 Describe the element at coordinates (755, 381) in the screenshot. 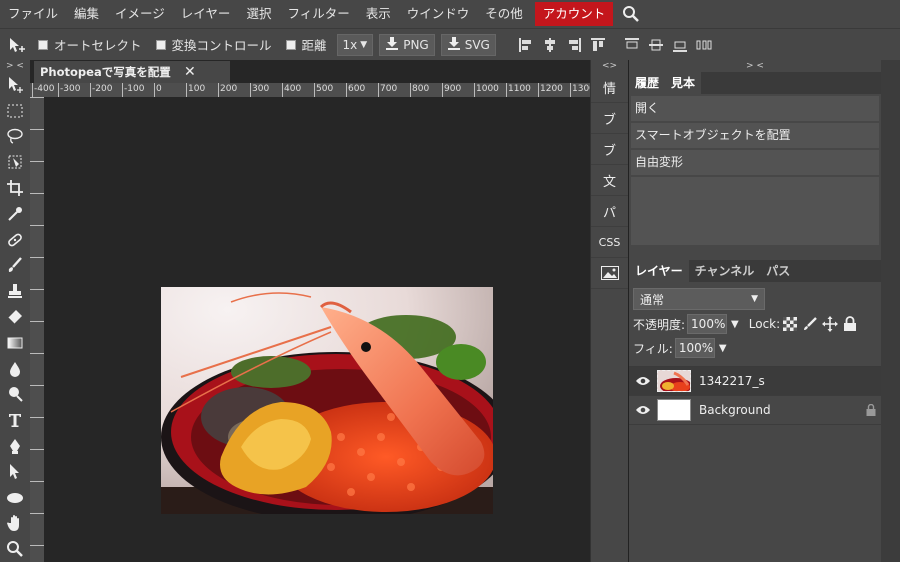

I see `layer-row: 1342217_s` at that location.